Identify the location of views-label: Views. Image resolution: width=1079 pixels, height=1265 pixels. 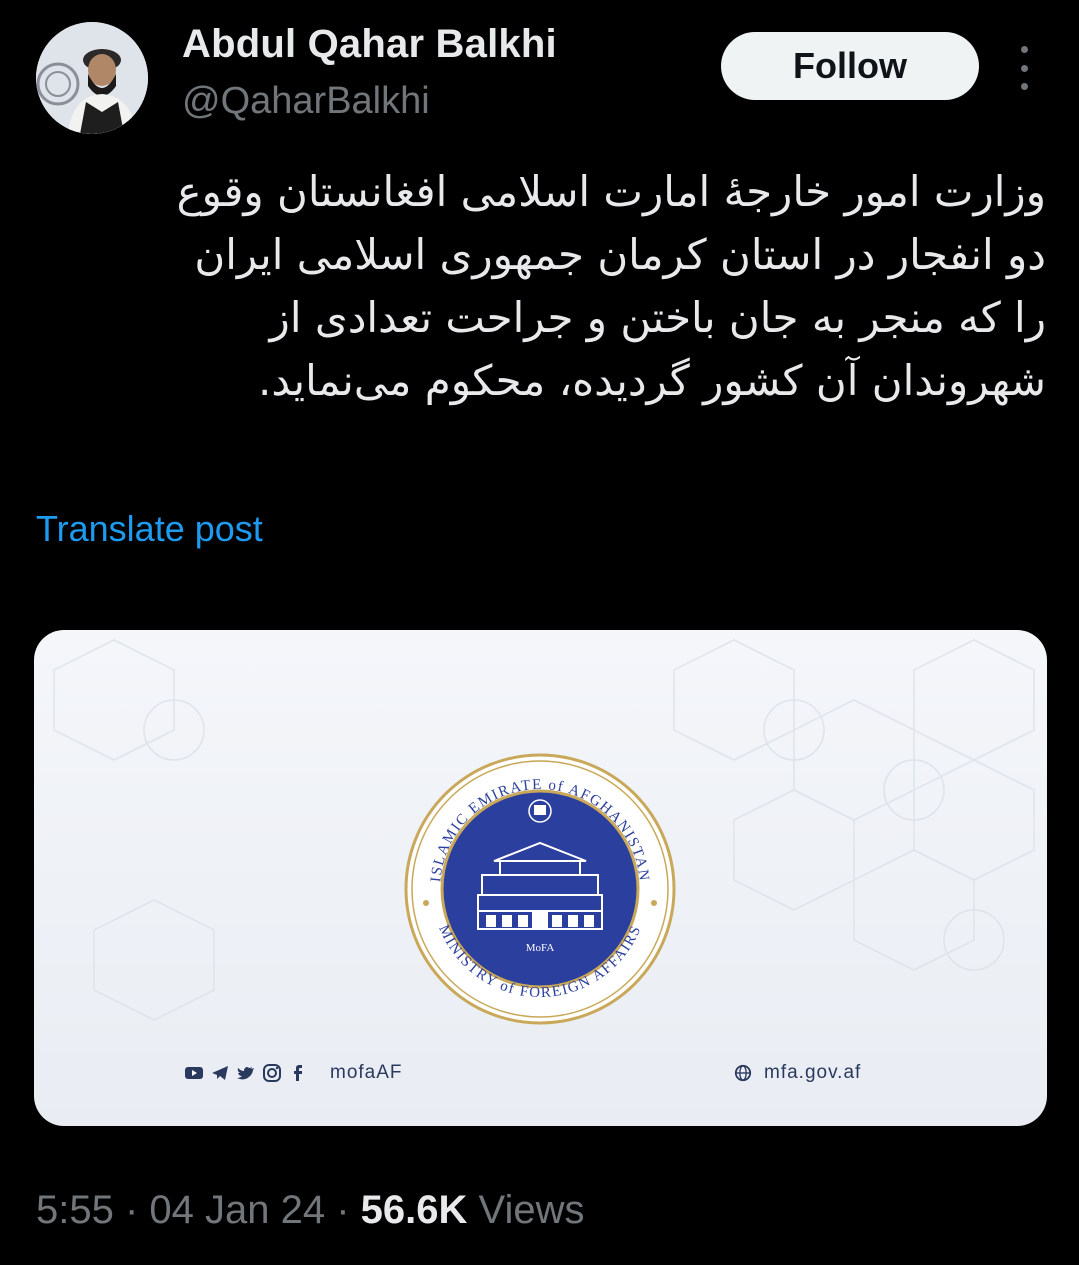
(526, 1210).